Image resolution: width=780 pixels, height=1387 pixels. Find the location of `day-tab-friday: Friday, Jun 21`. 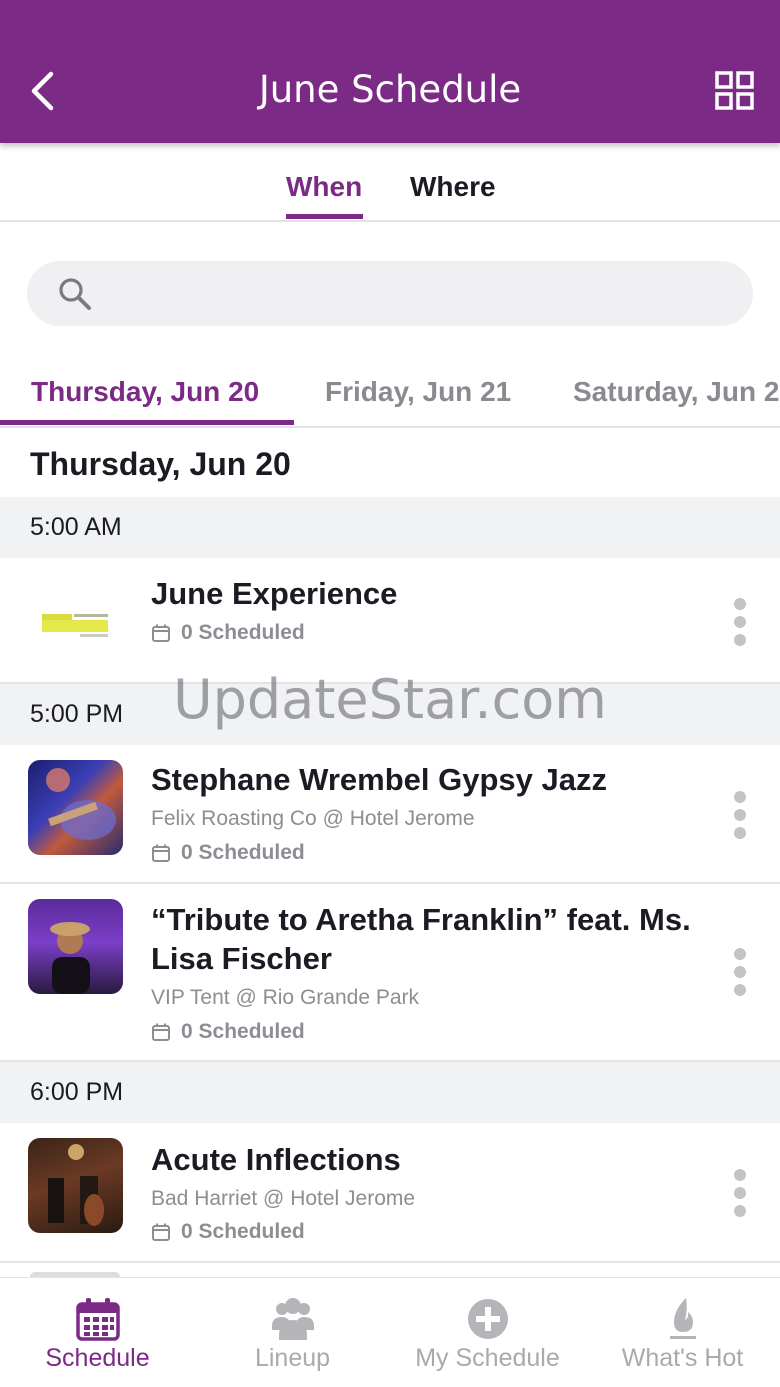

day-tab-friday: Friday, Jun 21 is located at coordinates (418, 392).